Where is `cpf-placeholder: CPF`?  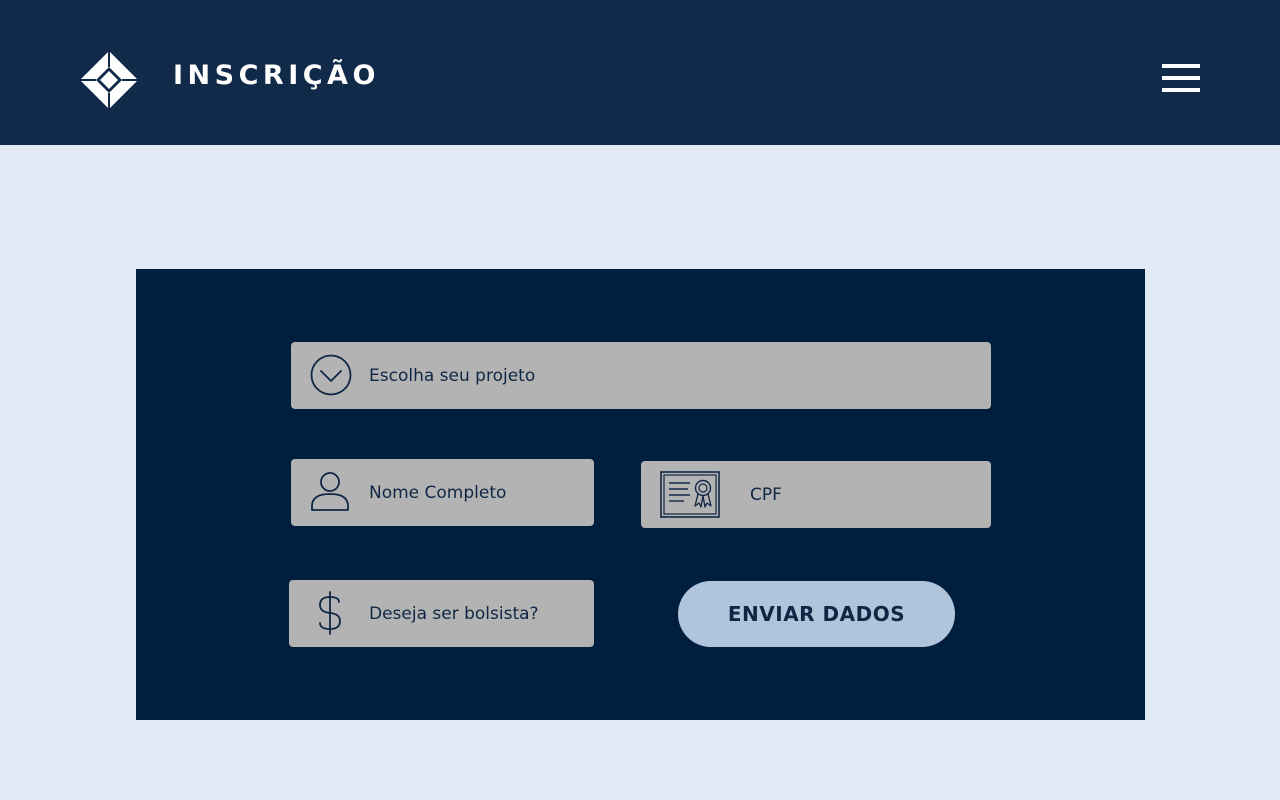 cpf-placeholder: CPF is located at coordinates (766, 494).